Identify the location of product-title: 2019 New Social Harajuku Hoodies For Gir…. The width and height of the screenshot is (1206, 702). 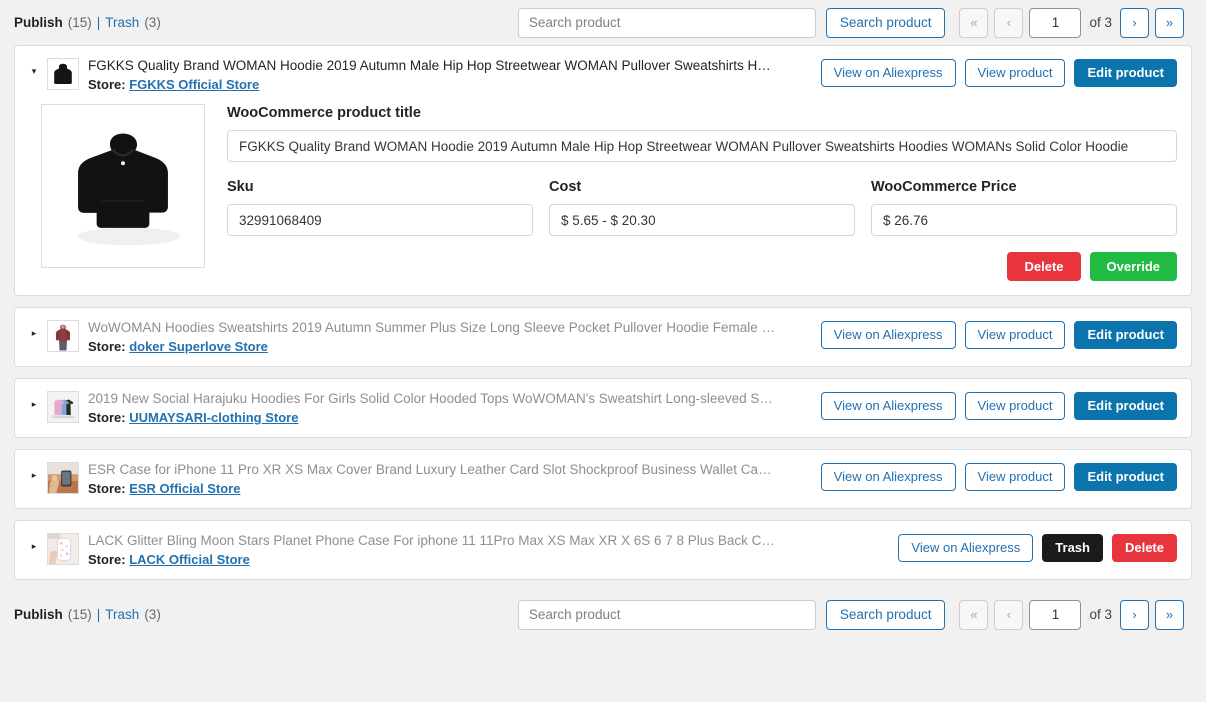
(433, 398).